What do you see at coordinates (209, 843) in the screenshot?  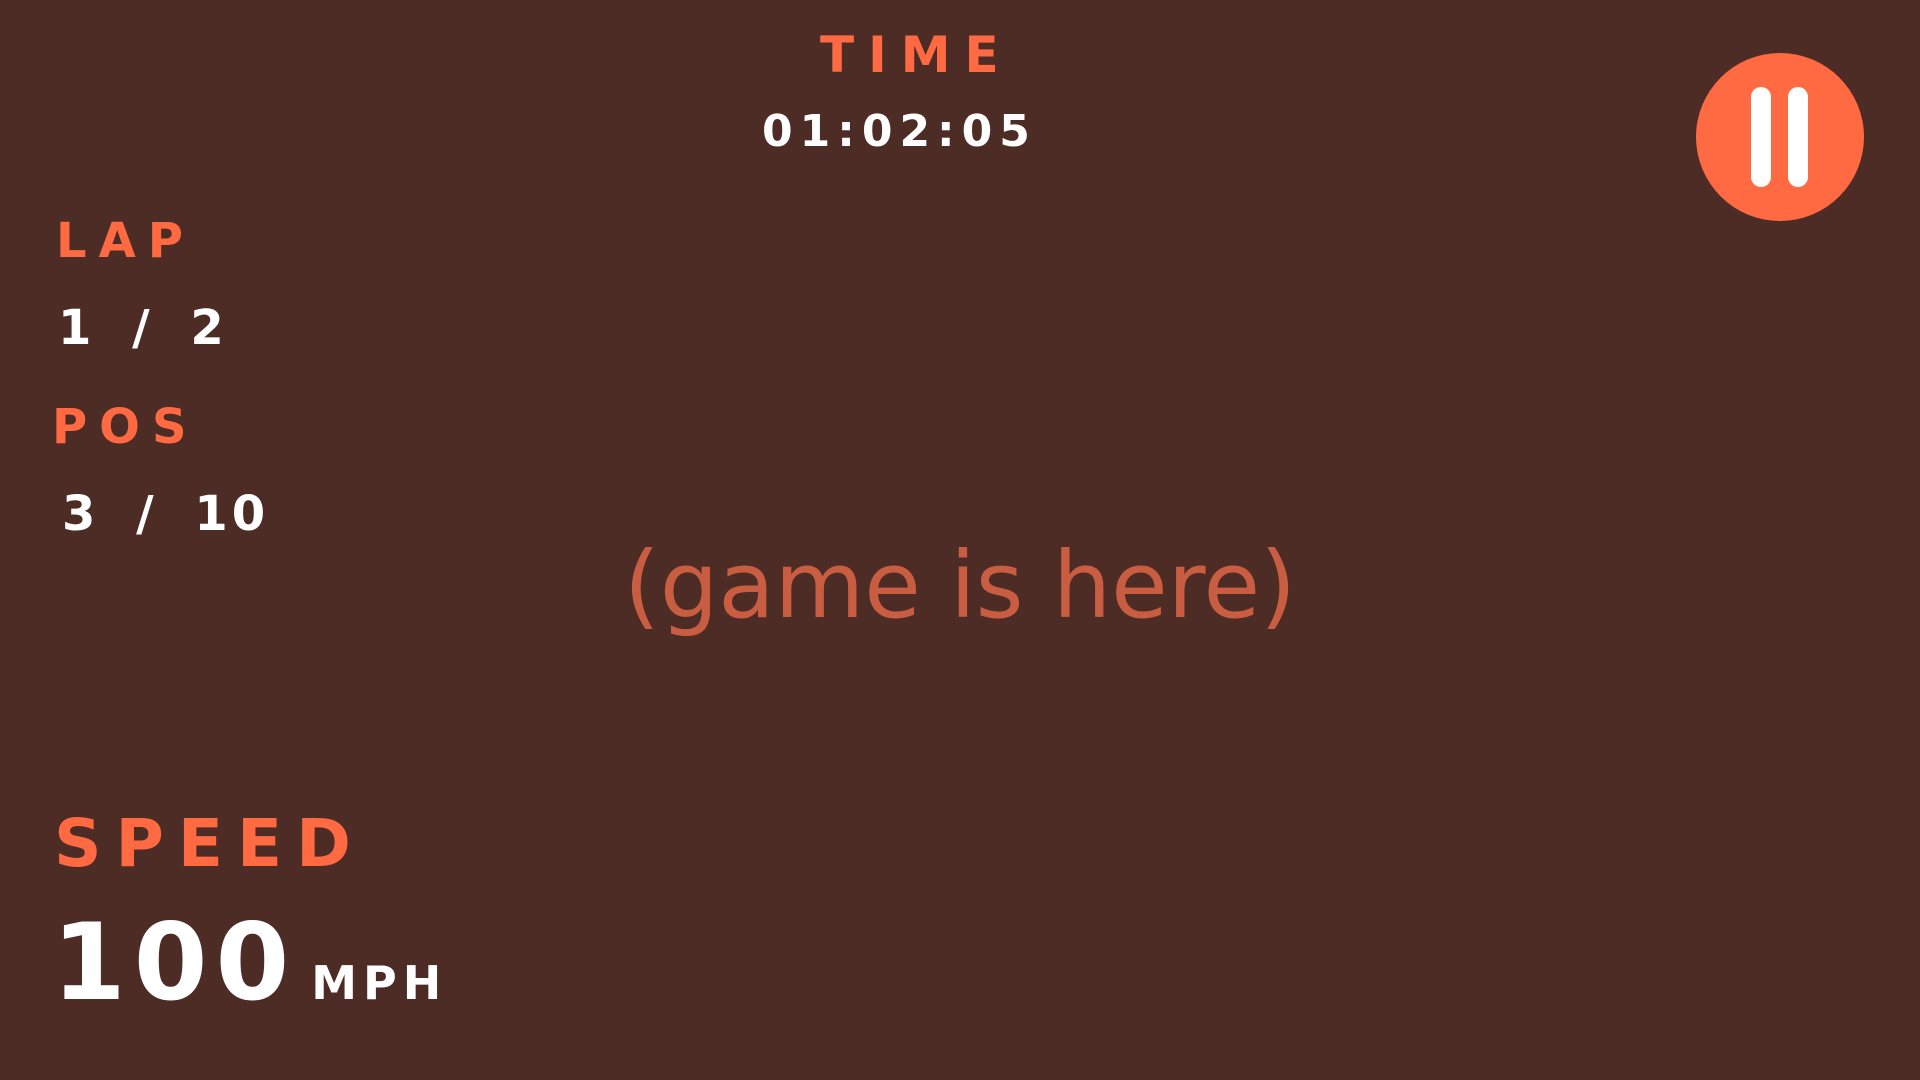 I see `speed-label: SPEED` at bounding box center [209, 843].